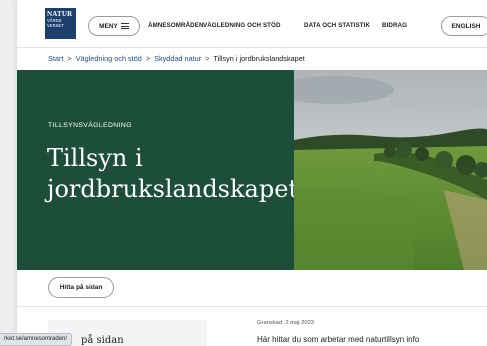 The height and width of the screenshot is (346, 487). I want to click on nav-vagledning: VÄGLEDNING OCH STÖD, so click(242, 25).